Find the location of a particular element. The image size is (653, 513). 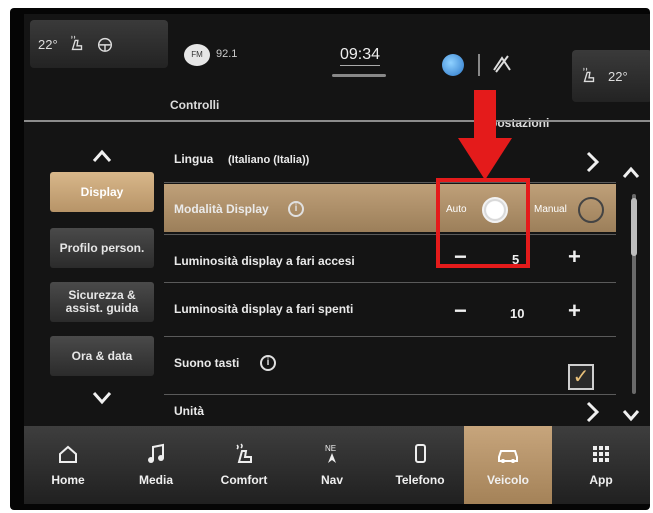

nav-telefono-label: Telefono is located at coordinates (420, 480).